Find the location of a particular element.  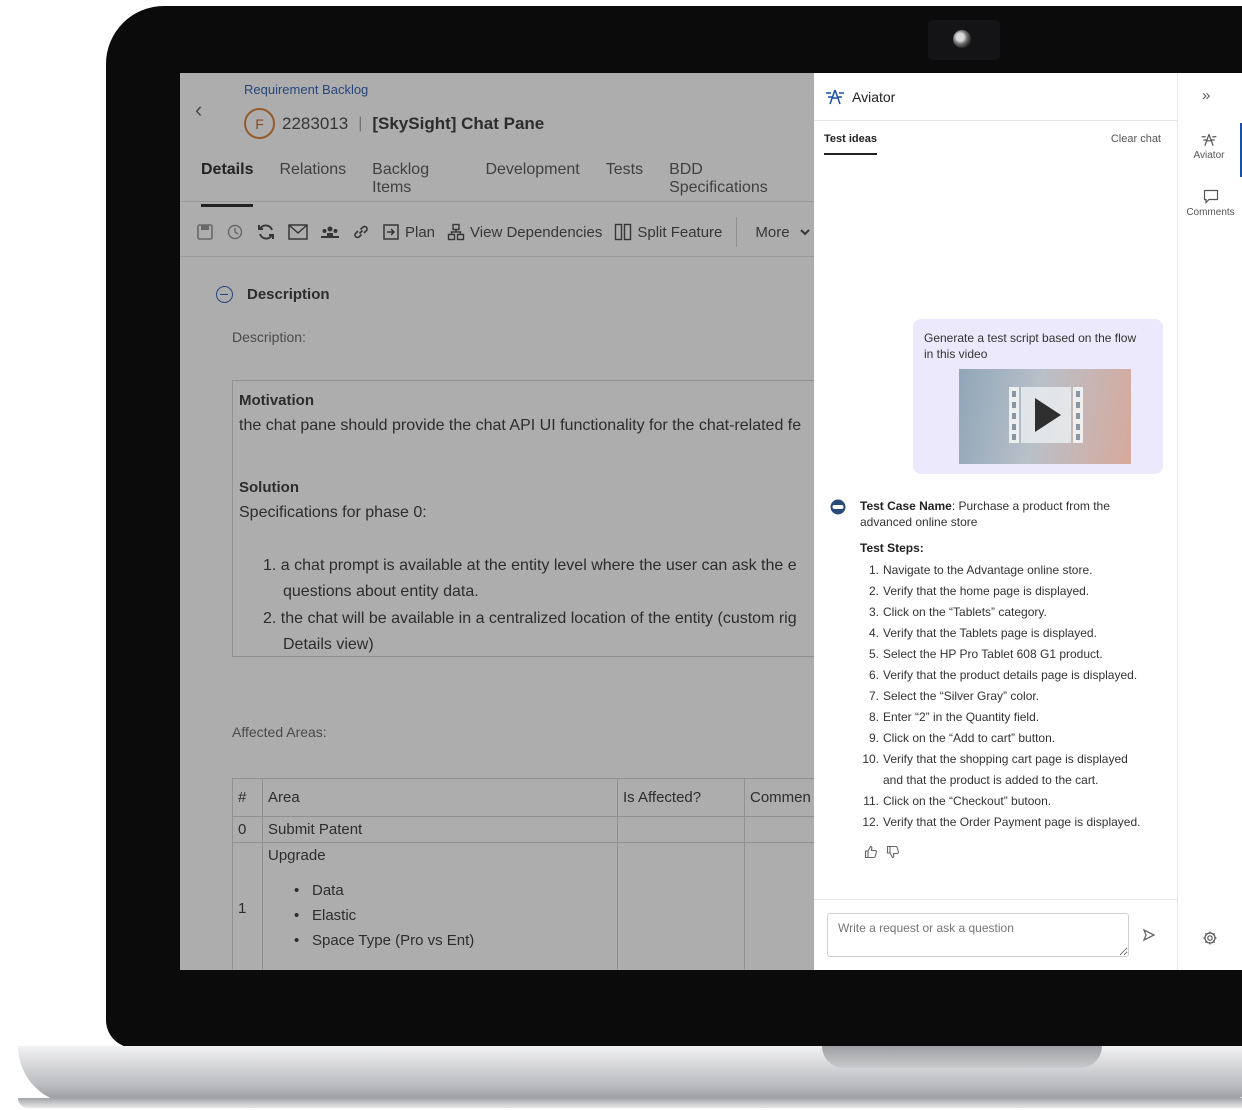

video-thumbnail is located at coordinates (1045, 416).